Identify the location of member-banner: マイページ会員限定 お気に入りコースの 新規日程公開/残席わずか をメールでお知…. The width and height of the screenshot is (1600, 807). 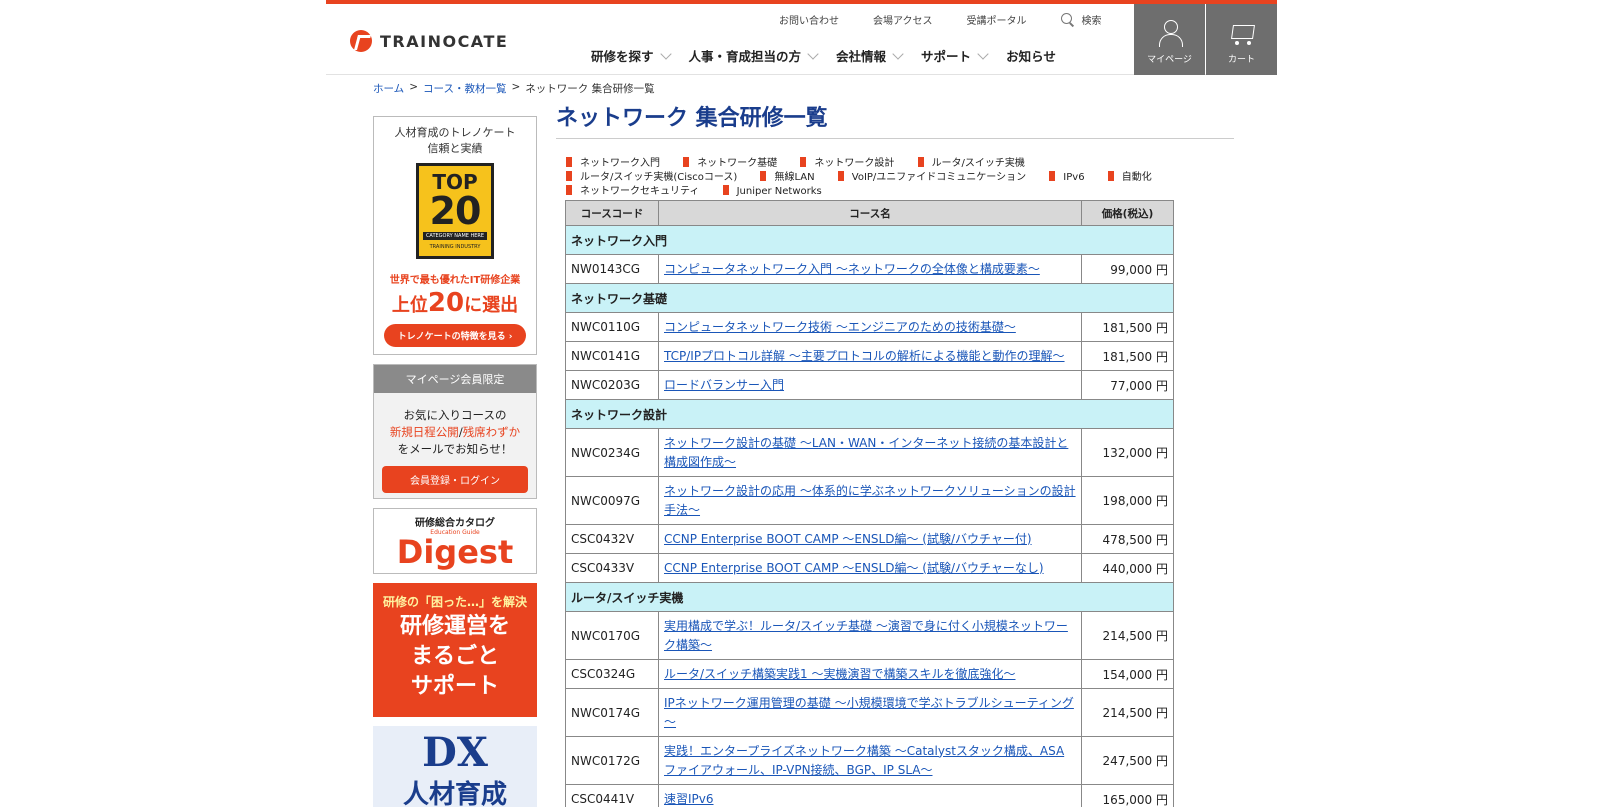
(455, 431).